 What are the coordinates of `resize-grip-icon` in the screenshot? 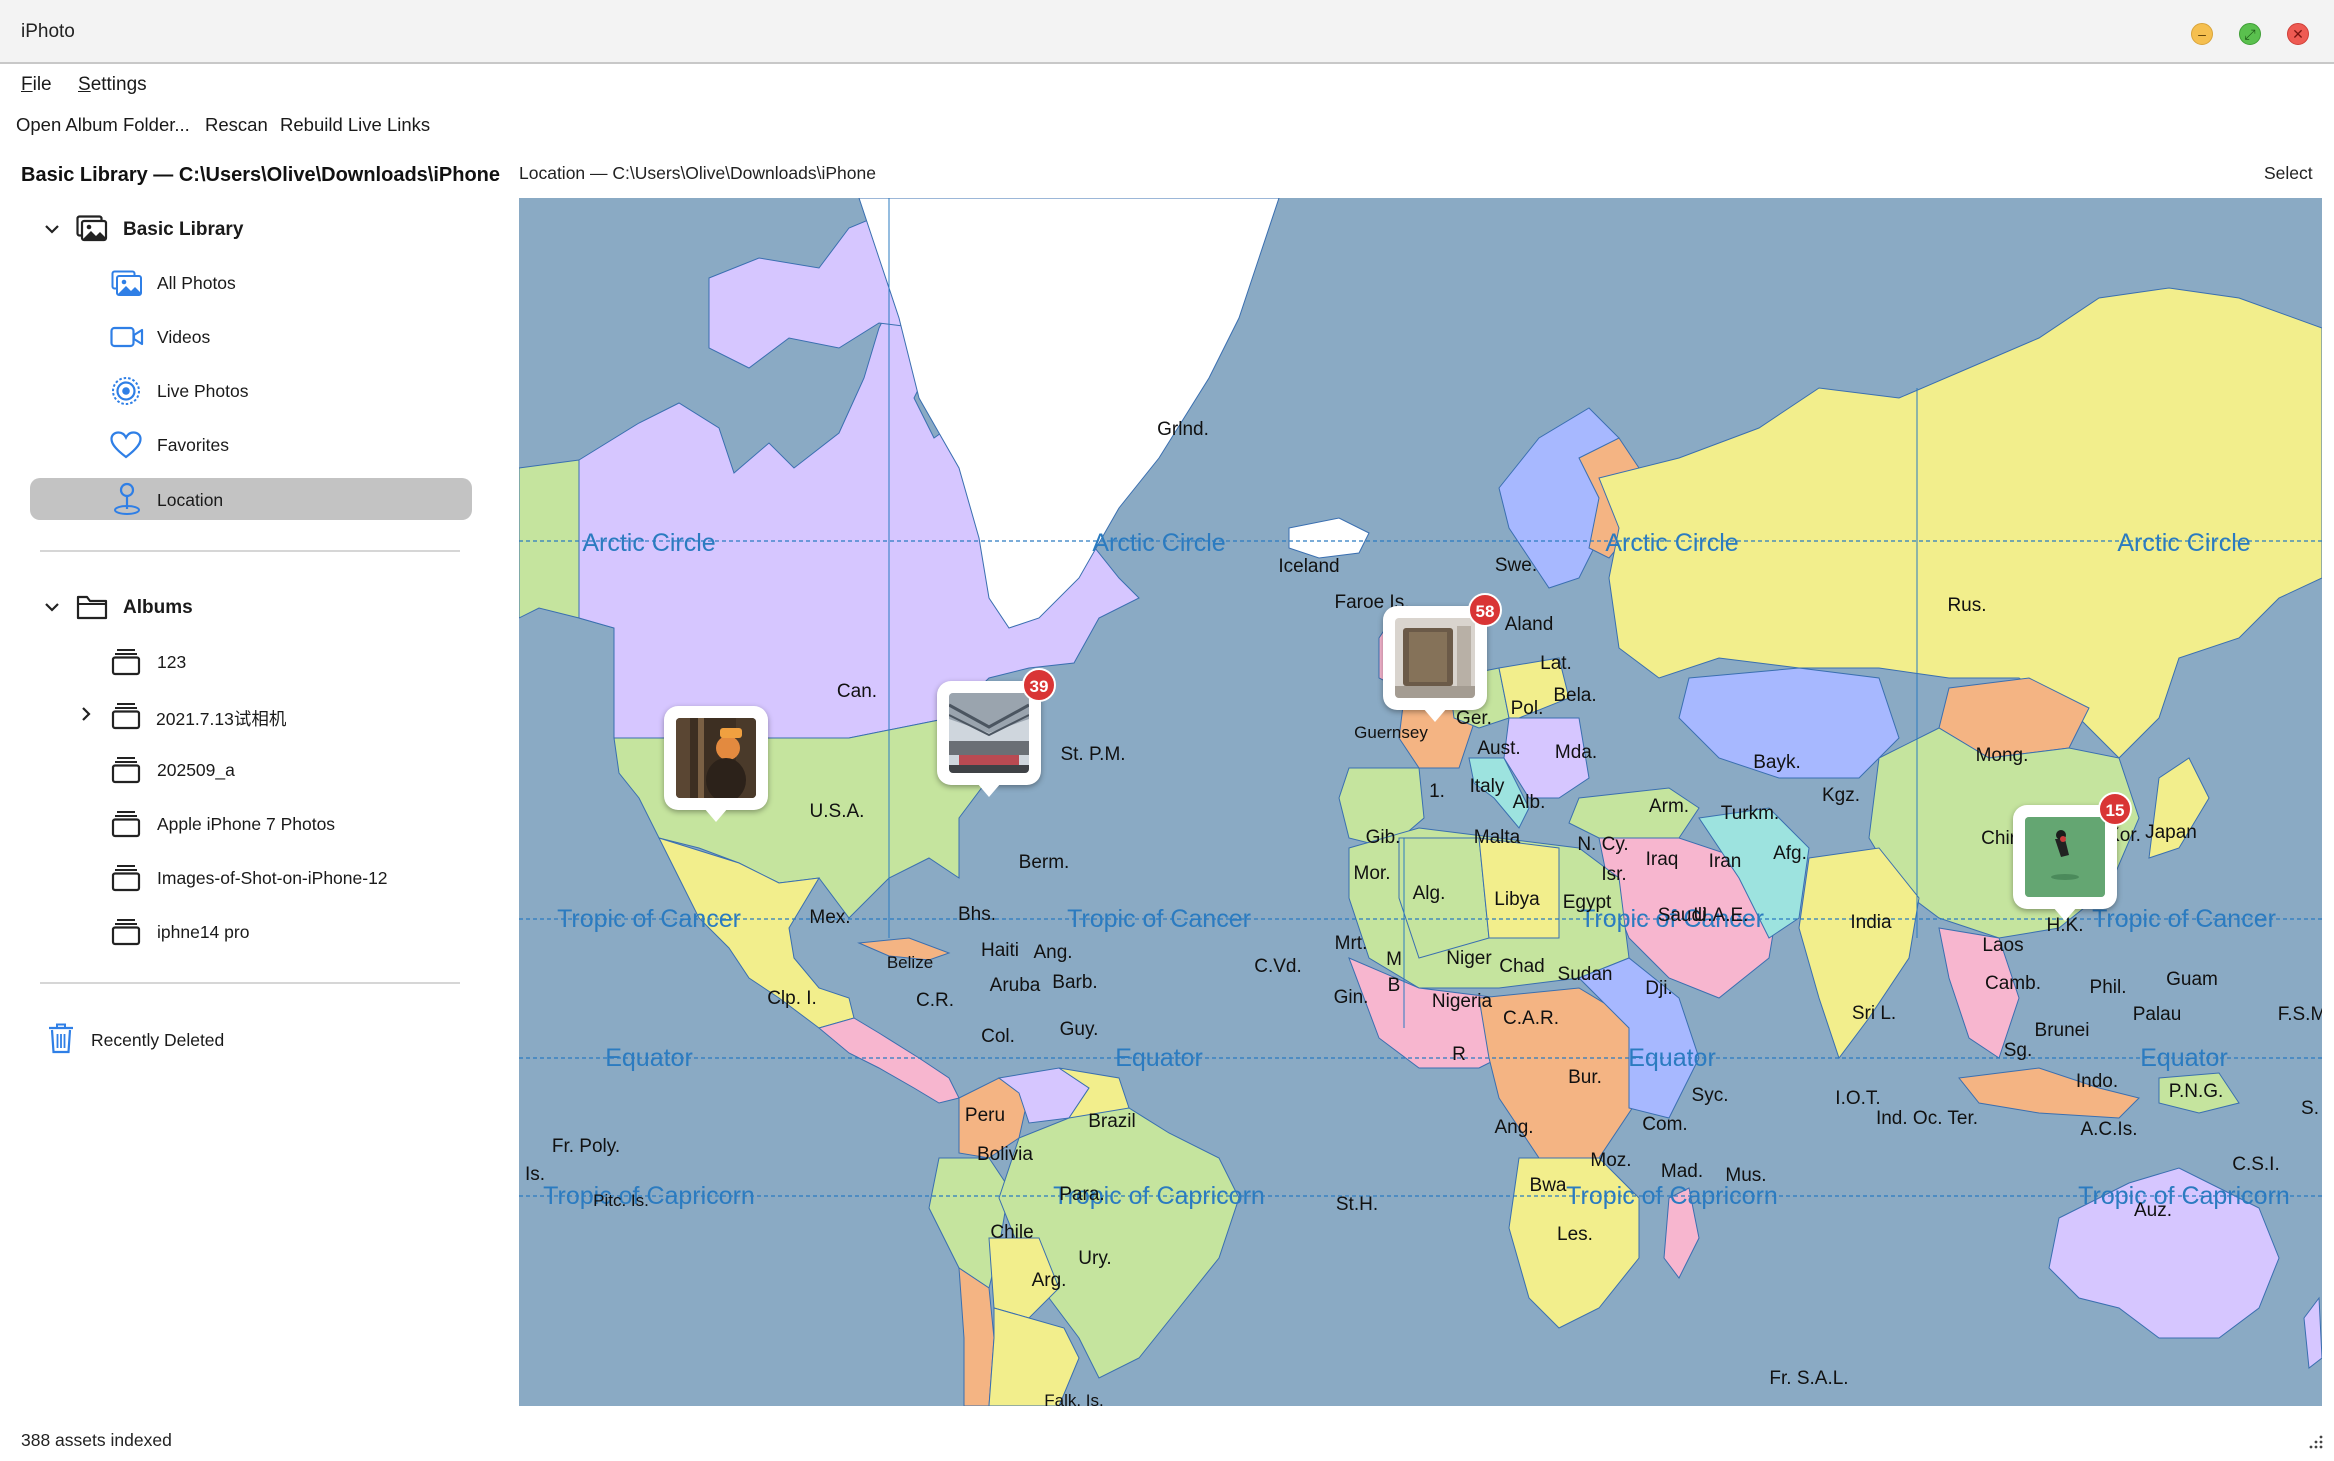 It's located at (2314, 1442).